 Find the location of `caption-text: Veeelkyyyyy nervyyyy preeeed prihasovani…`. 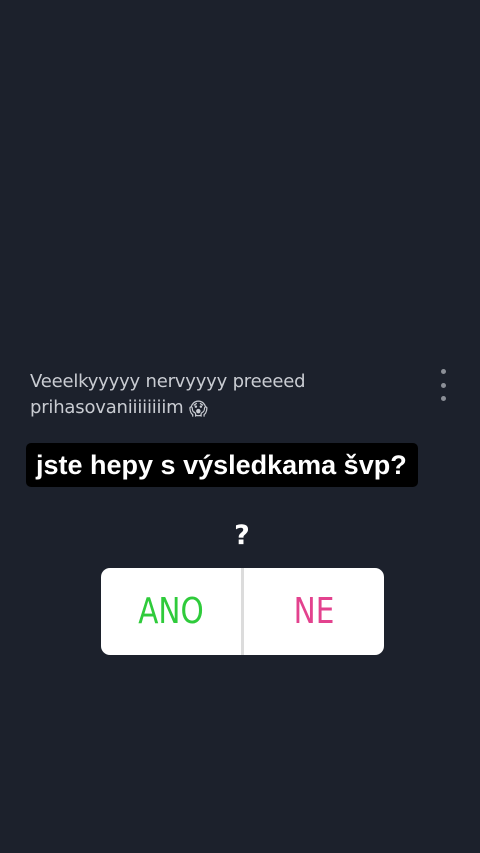

caption-text: Veeelkyyyyy nervyyyy preeeed prihasovani… is located at coordinates (168, 394).